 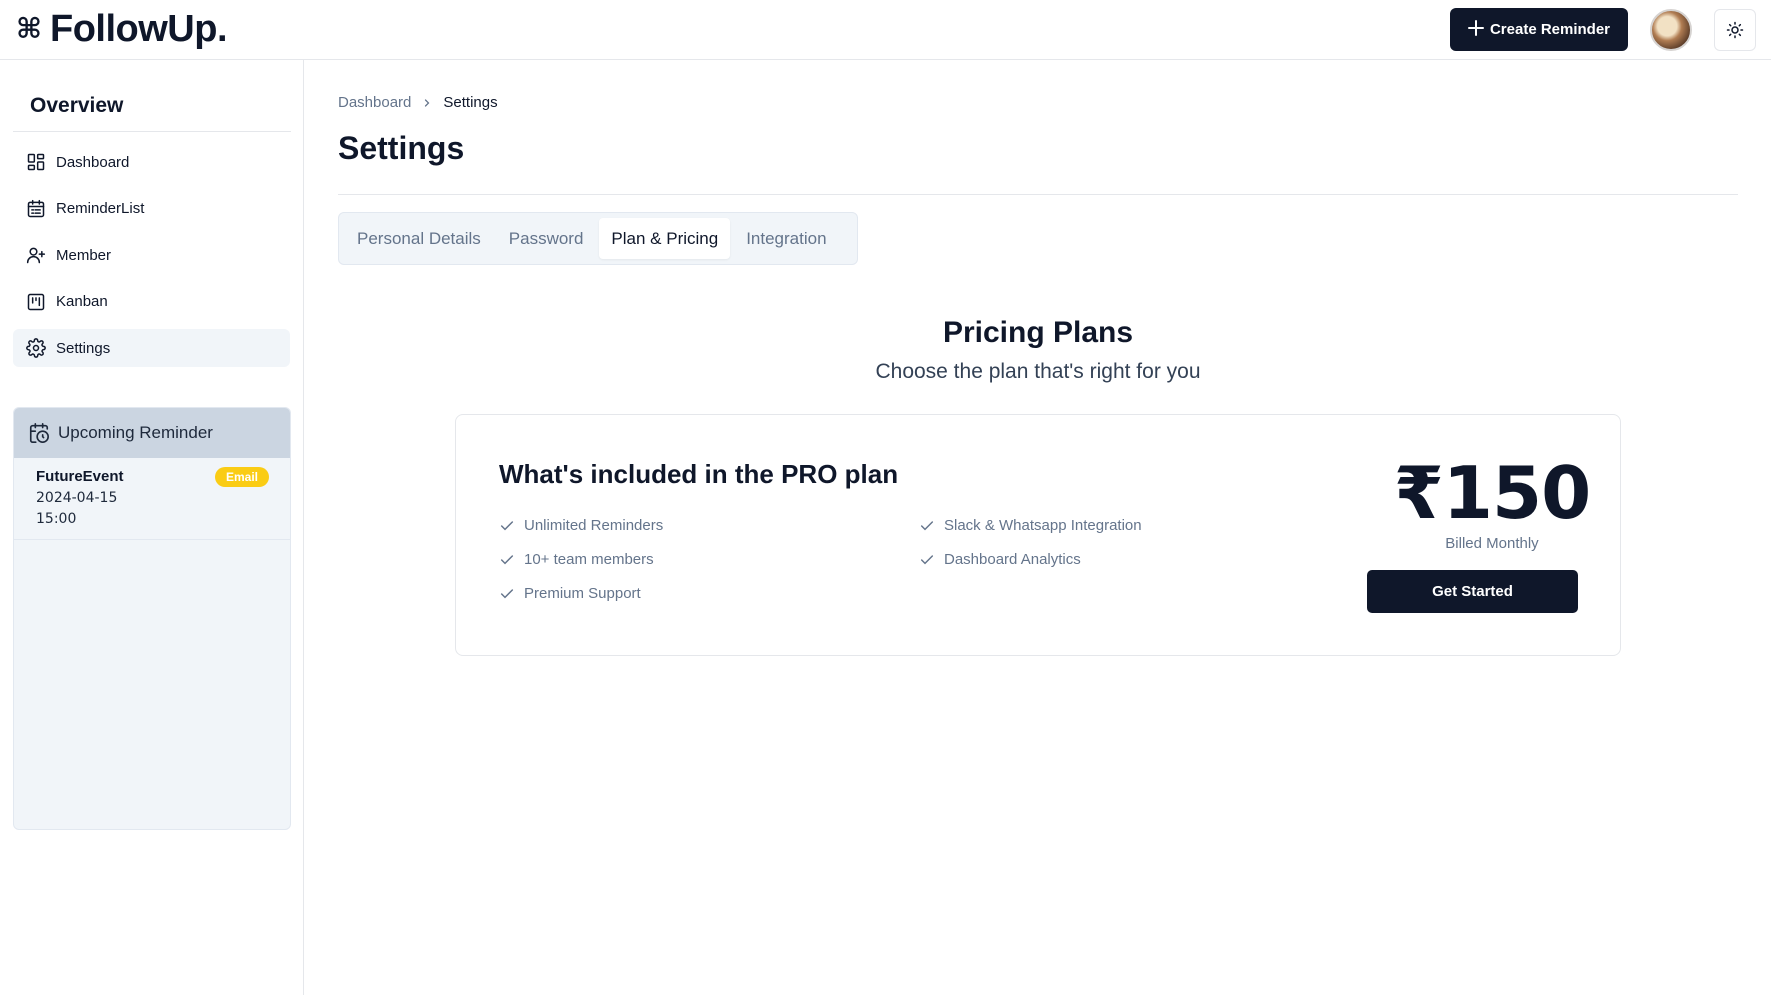 What do you see at coordinates (401, 148) in the screenshot?
I see `page-title: Settings` at bounding box center [401, 148].